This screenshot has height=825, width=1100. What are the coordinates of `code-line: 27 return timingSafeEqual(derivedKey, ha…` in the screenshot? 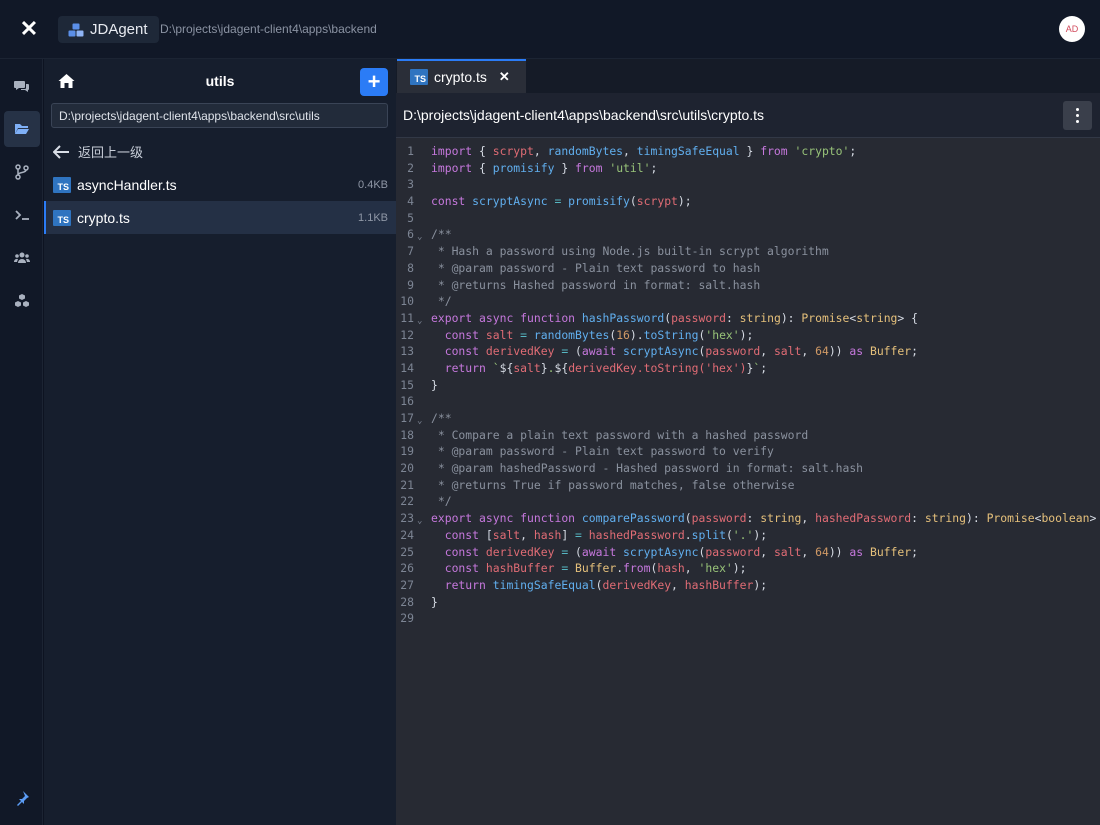 It's located at (748, 585).